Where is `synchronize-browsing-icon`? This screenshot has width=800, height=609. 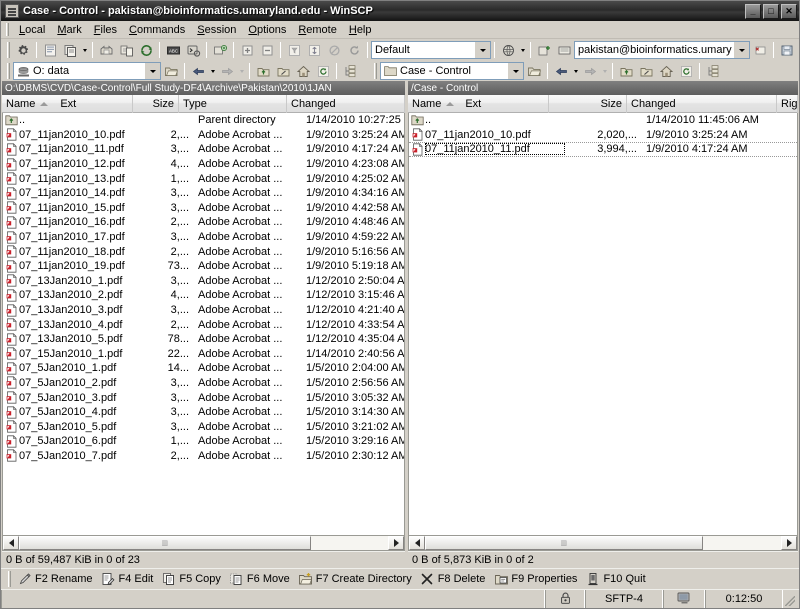 synchronize-browsing-icon is located at coordinates (106, 50).